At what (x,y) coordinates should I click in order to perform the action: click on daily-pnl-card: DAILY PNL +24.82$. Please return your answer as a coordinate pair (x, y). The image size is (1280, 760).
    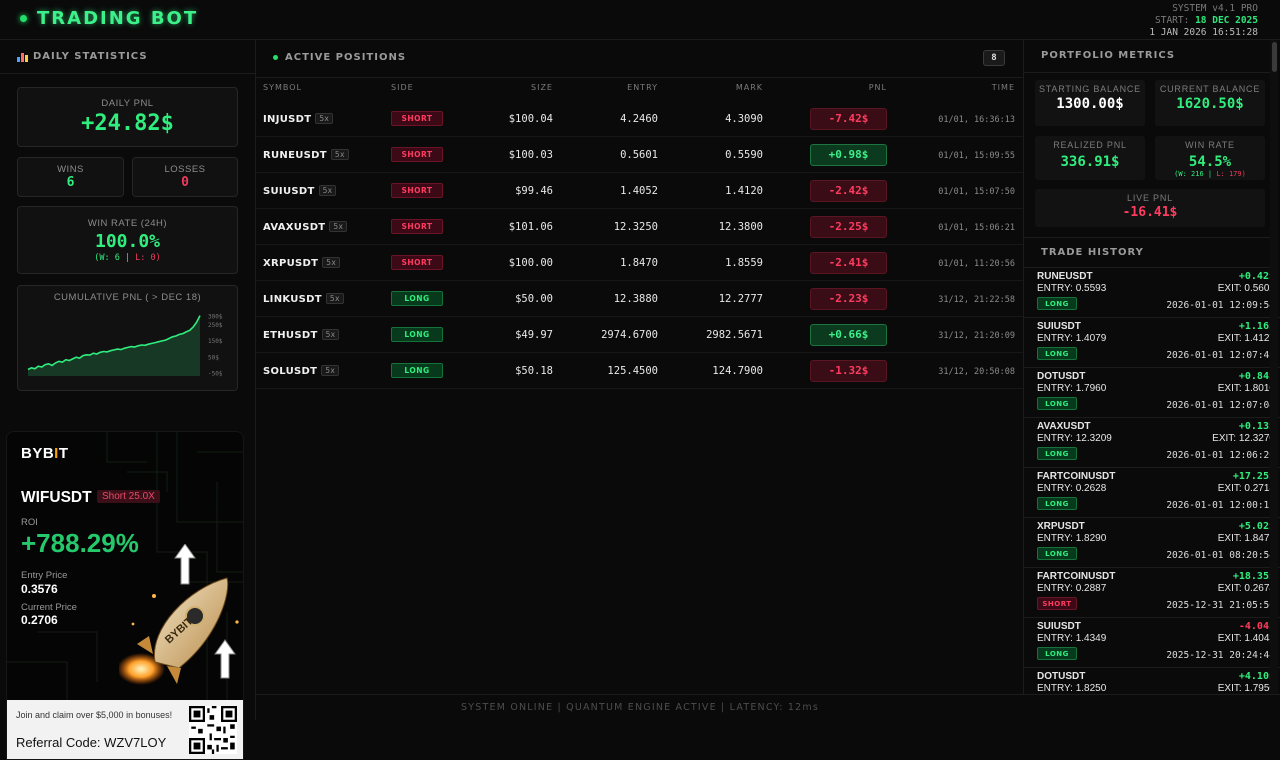
    Looking at the image, I should click on (127, 117).